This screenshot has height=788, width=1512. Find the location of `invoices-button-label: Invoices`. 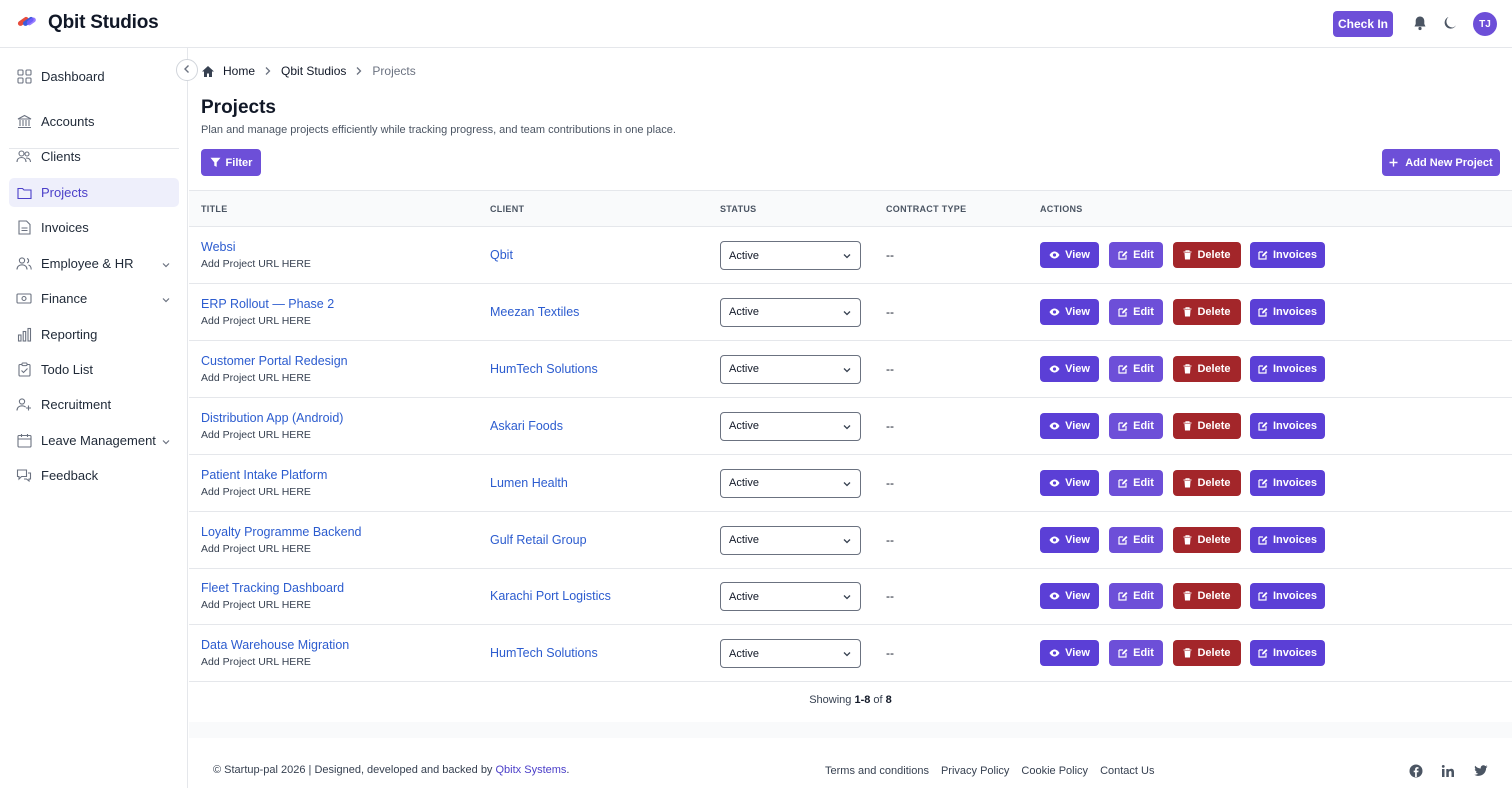

invoices-button-label: Invoices is located at coordinates (1295, 596).